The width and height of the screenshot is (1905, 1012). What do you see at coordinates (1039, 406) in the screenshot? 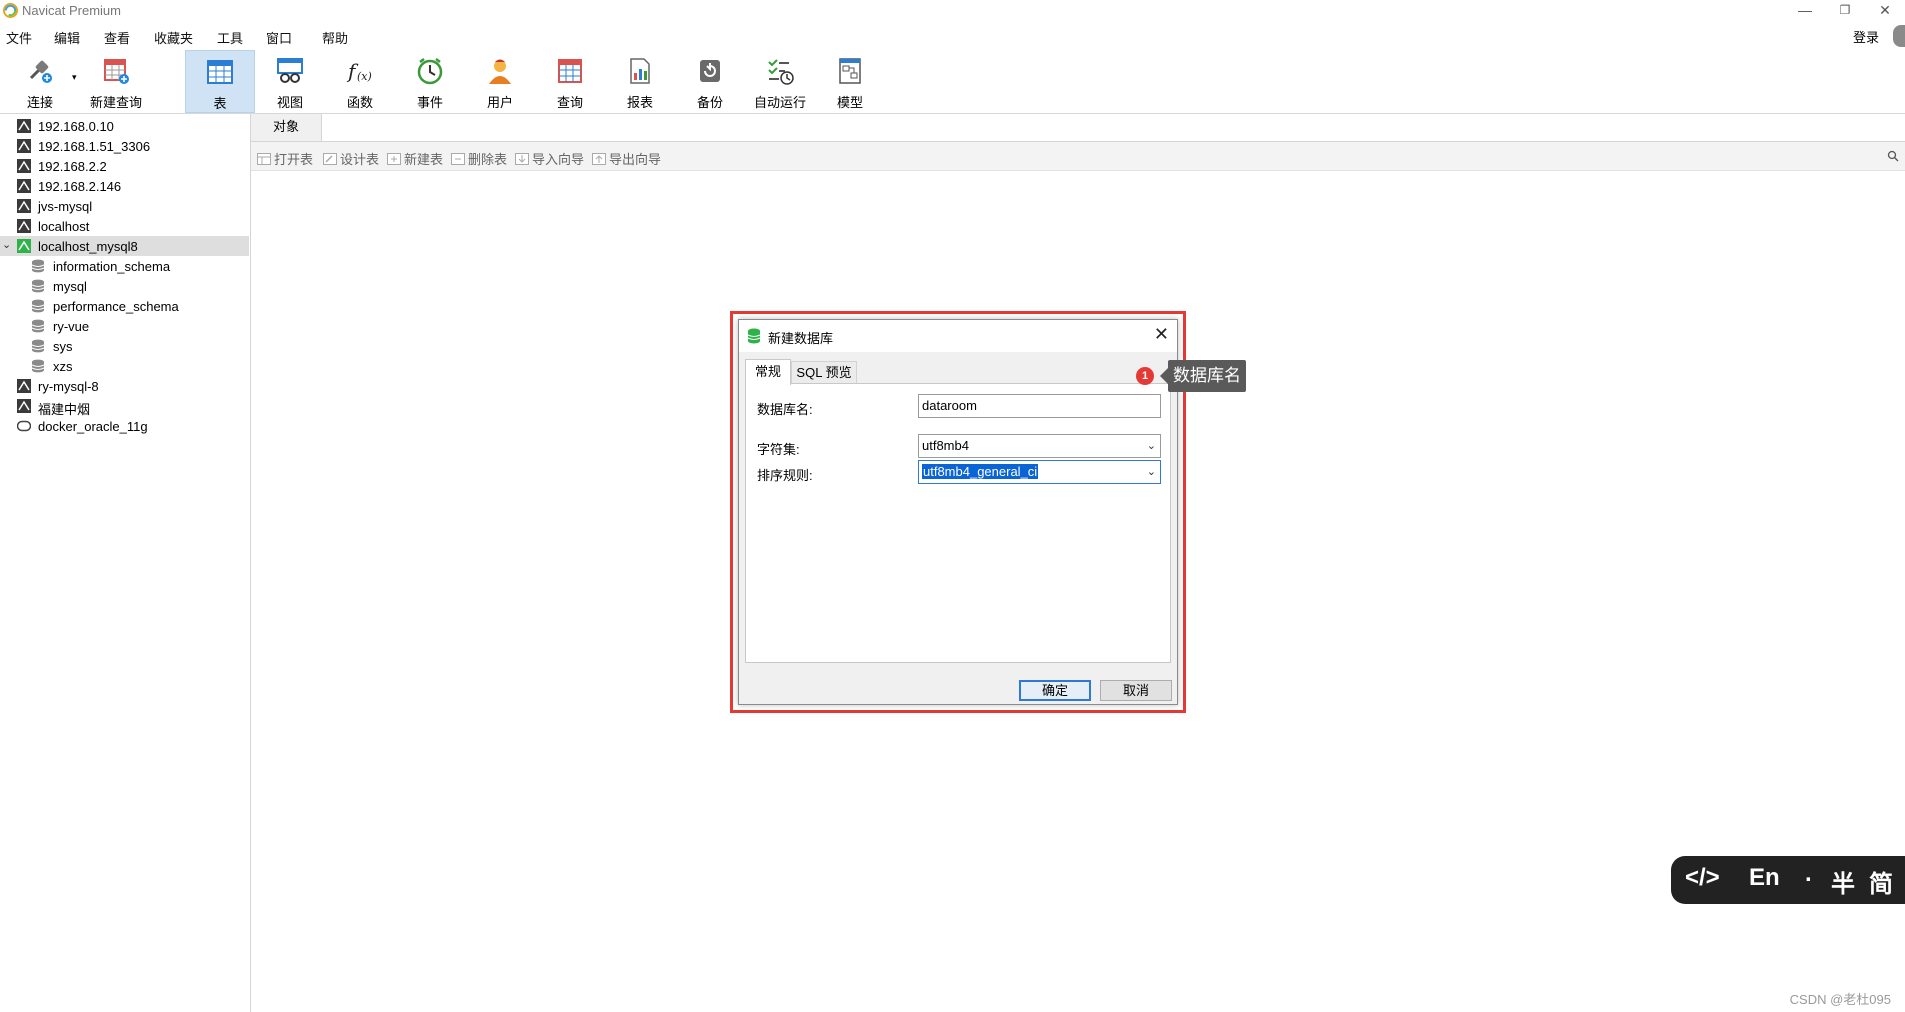
I see `db-name-input: dataroom` at bounding box center [1039, 406].